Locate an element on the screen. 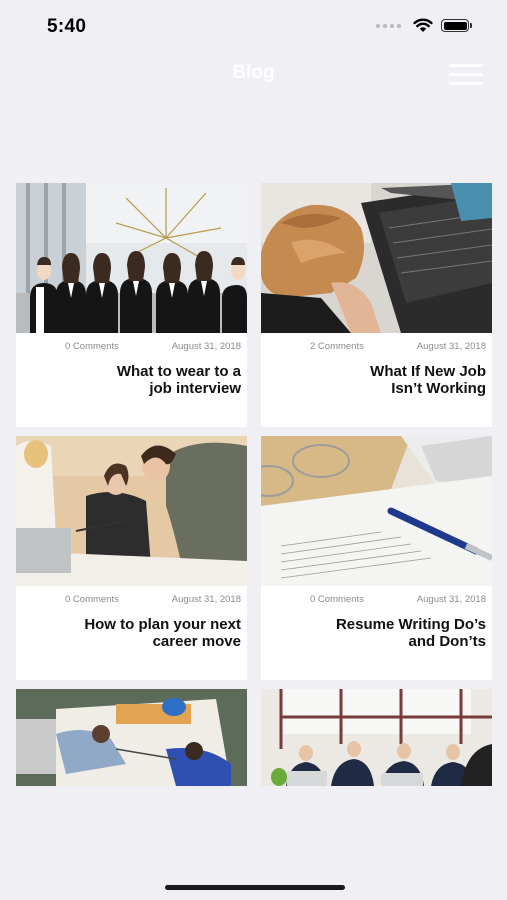  women-meeting-photo is located at coordinates (131, 511).